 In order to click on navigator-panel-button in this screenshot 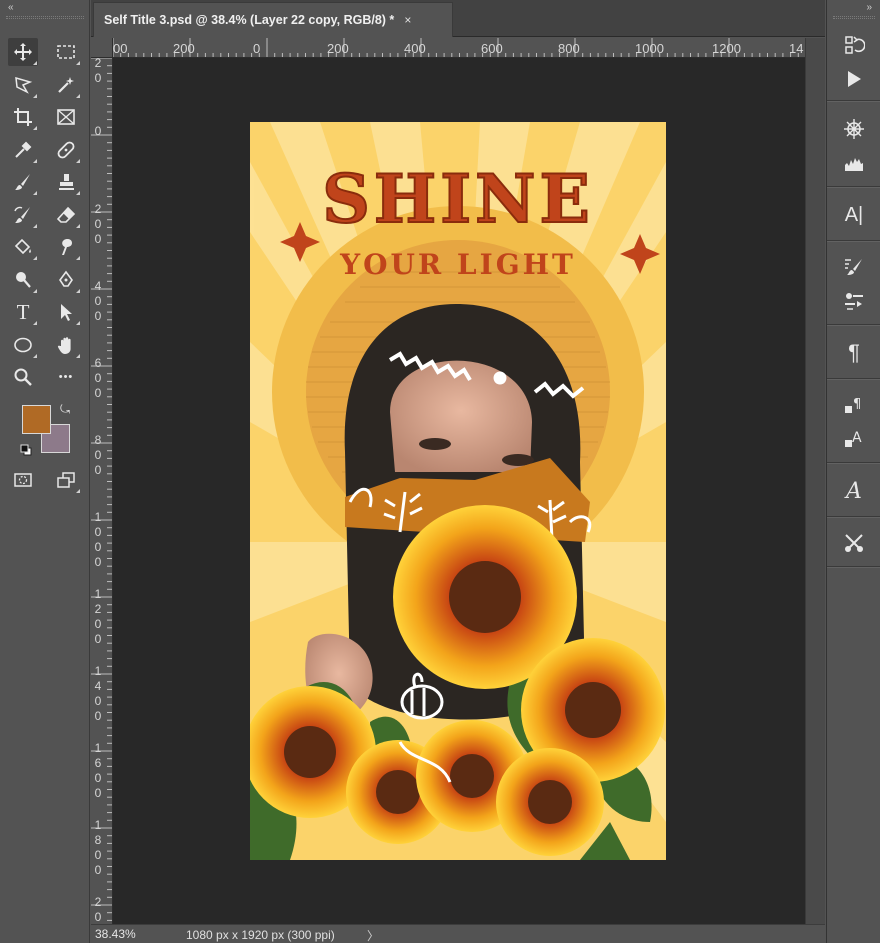, I will do `click(854, 129)`.